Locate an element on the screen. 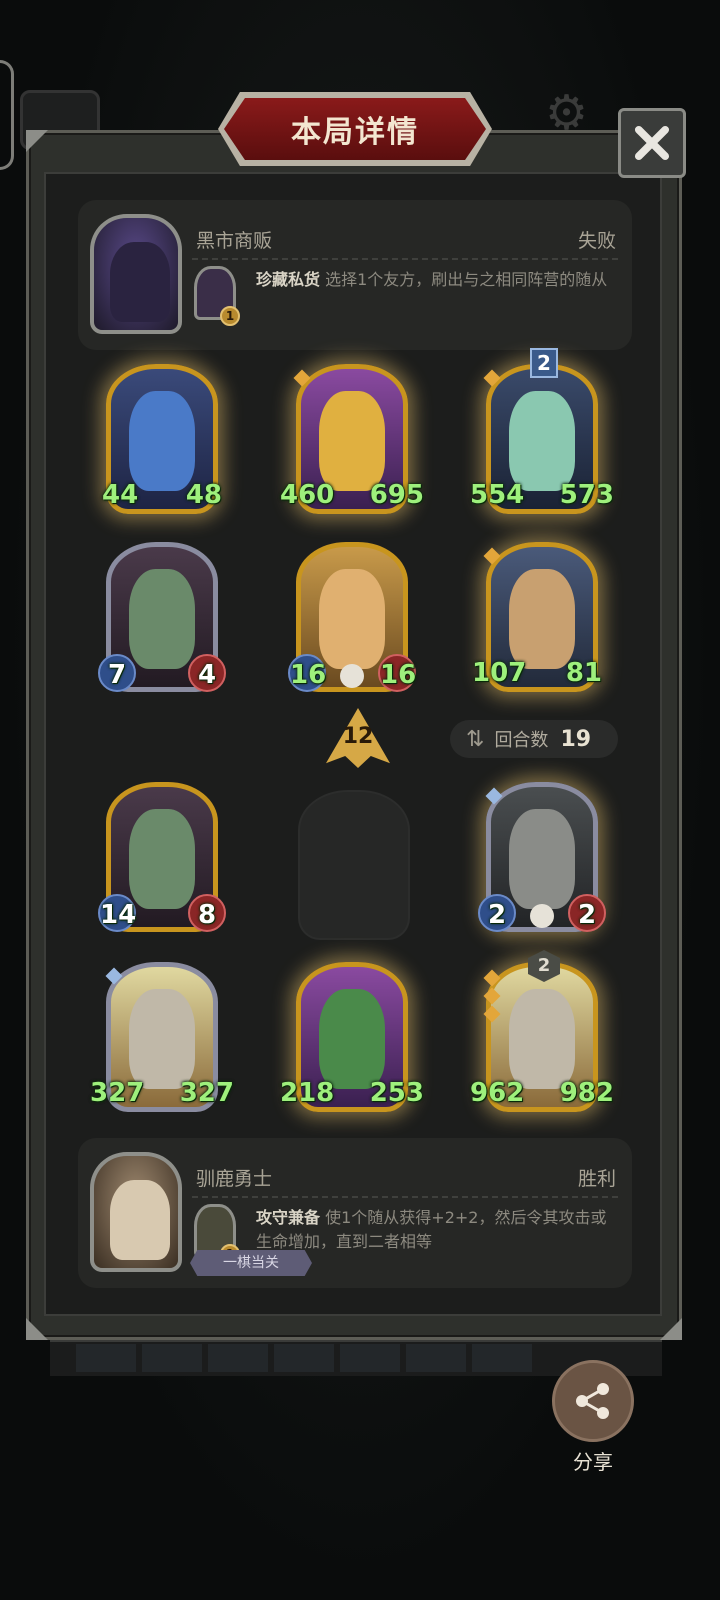  hero-power-name: 珍藏私货 is located at coordinates (288, 279).